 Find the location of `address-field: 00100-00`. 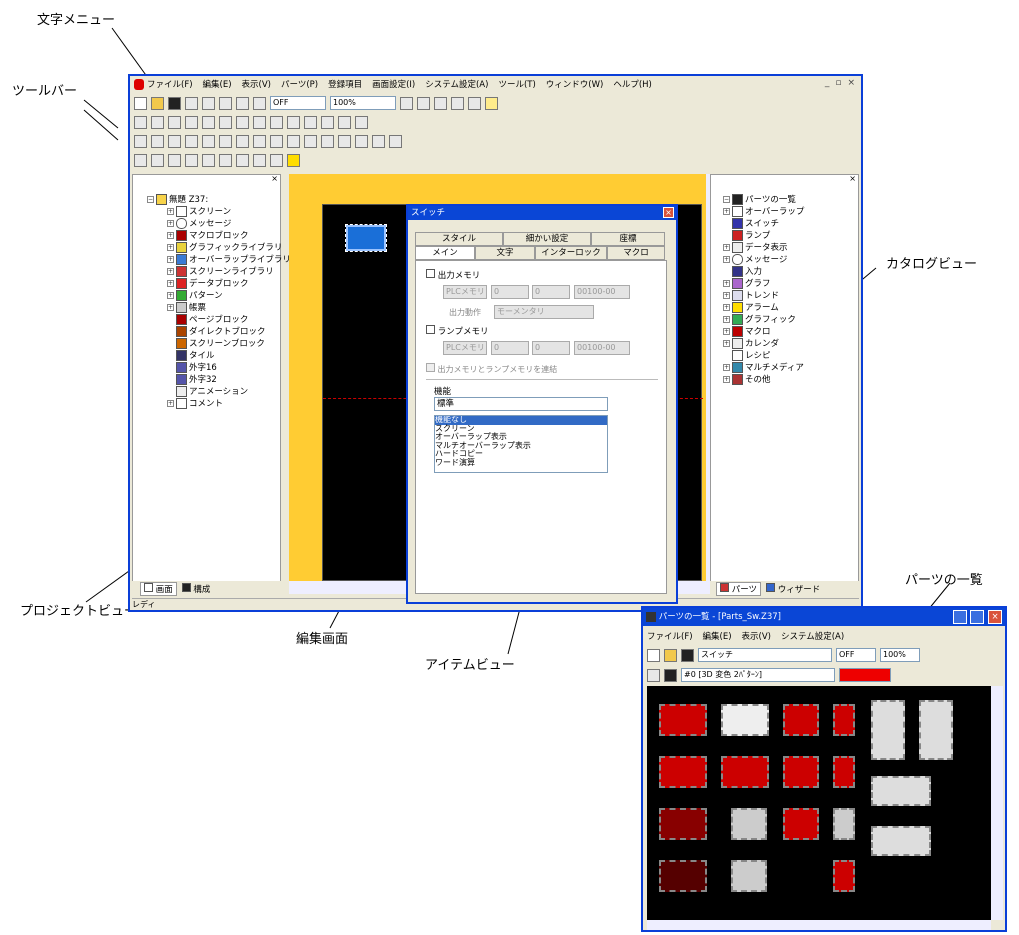

address-field: 00100-00 is located at coordinates (602, 292).